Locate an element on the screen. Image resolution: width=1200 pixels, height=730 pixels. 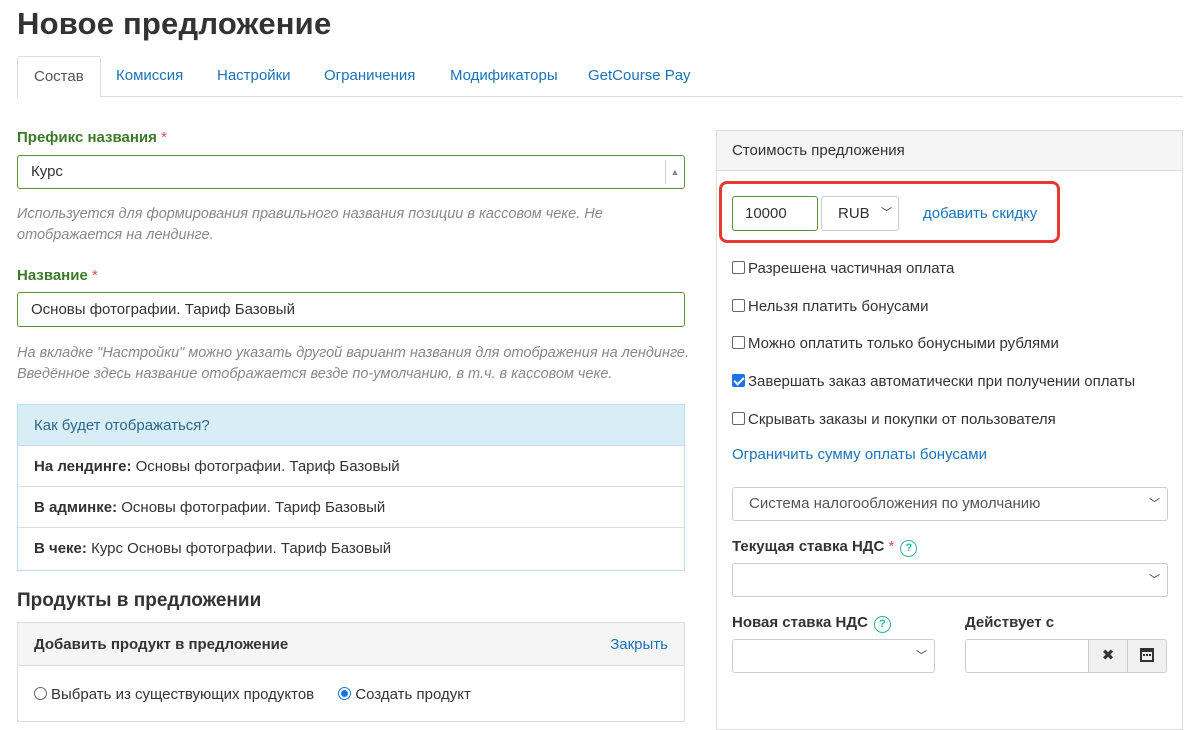
option-label: Нельзя платить бонусами is located at coordinates (838, 306).